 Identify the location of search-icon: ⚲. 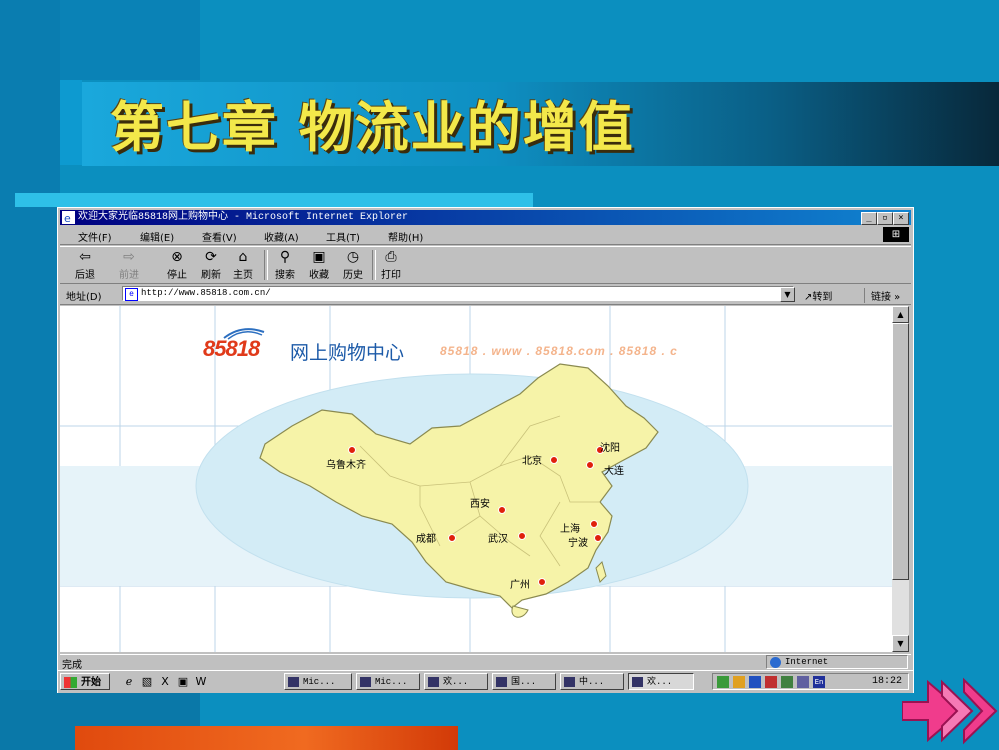
(285, 257).